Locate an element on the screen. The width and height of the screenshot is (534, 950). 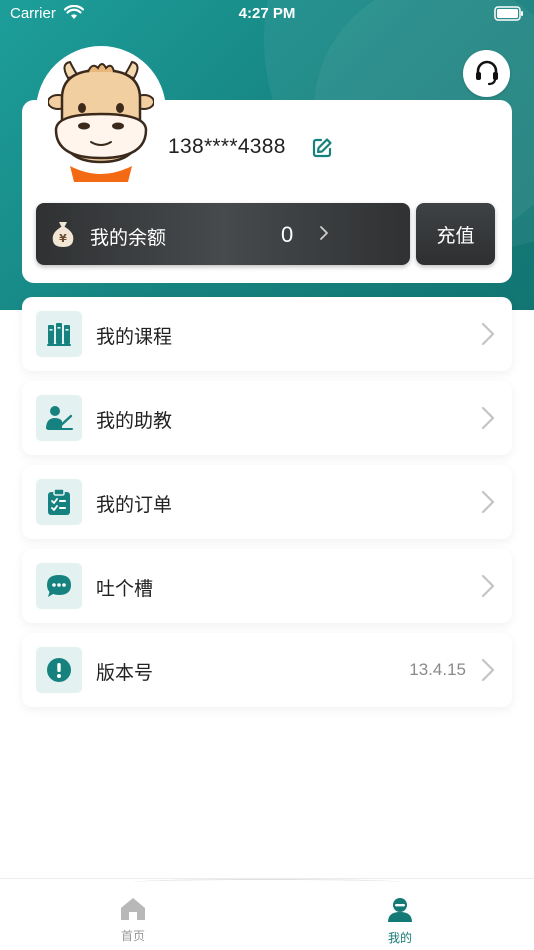
menu-item-my-orders: 我的订单 is located at coordinates (267, 502).